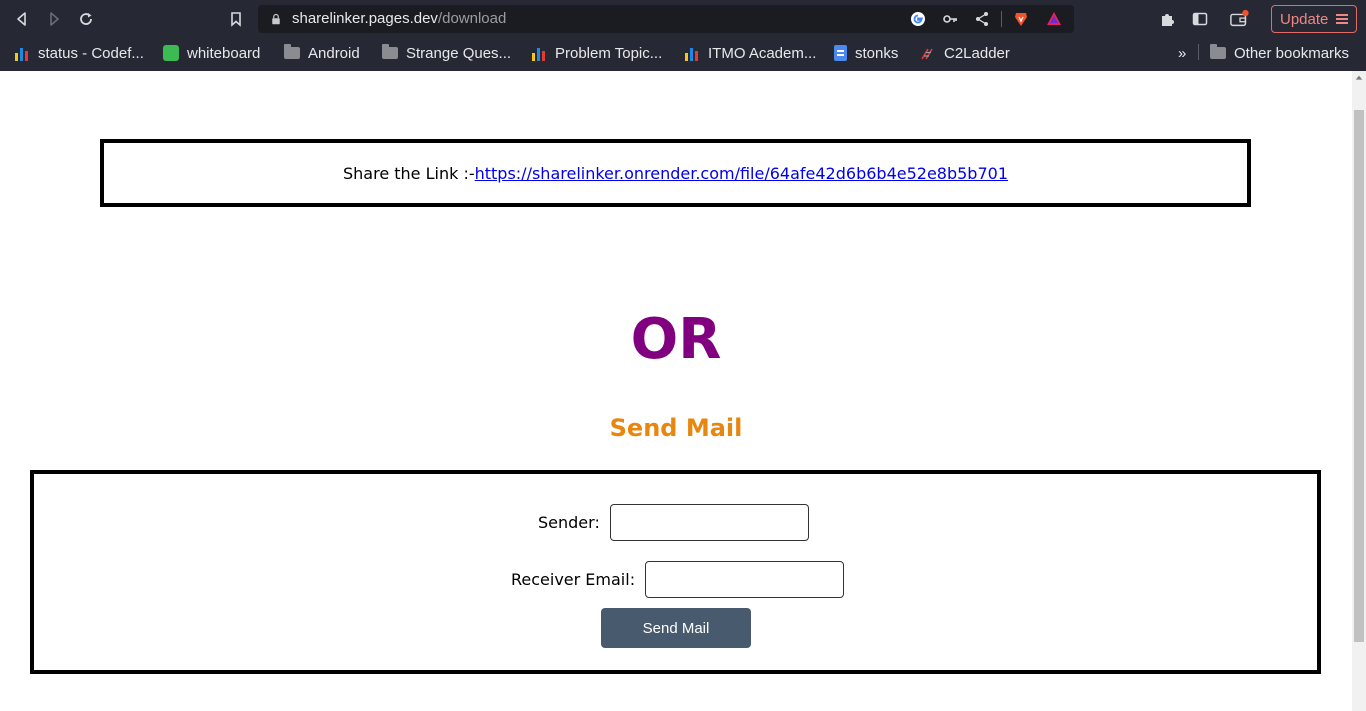 Image resolution: width=1366 pixels, height=711 pixels. Describe the element at coordinates (745, 579) in the screenshot. I see `receiver-email-input` at that location.